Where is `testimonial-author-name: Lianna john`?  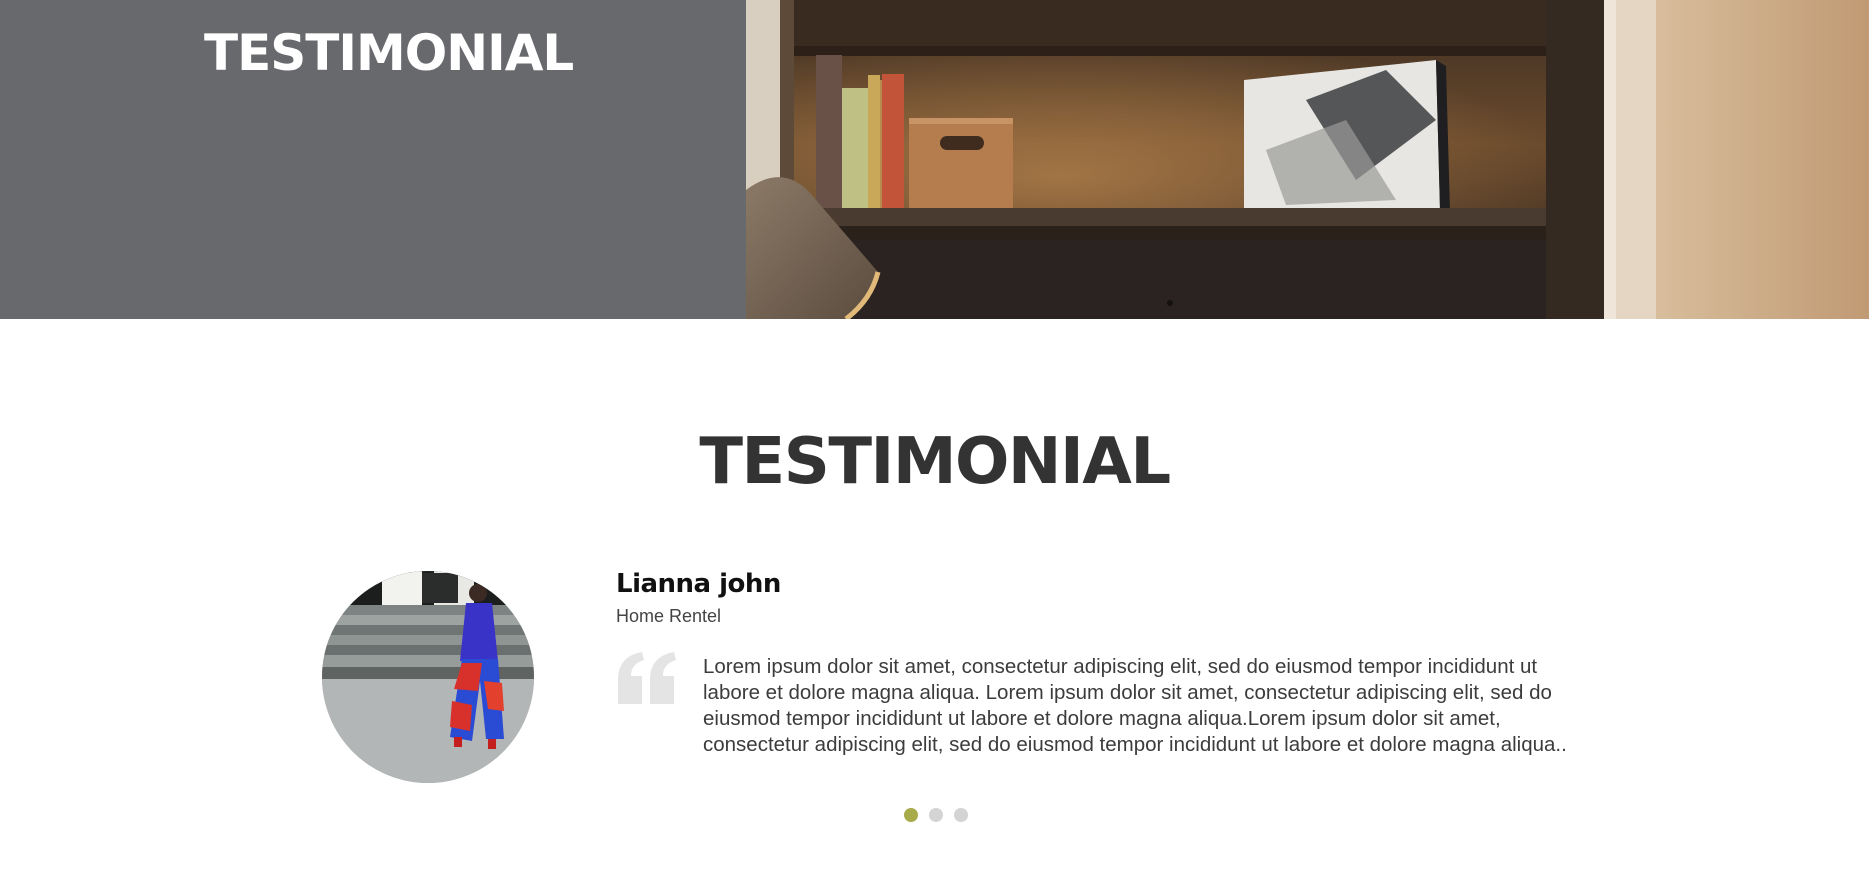 testimonial-author-name: Lianna john is located at coordinates (698, 584).